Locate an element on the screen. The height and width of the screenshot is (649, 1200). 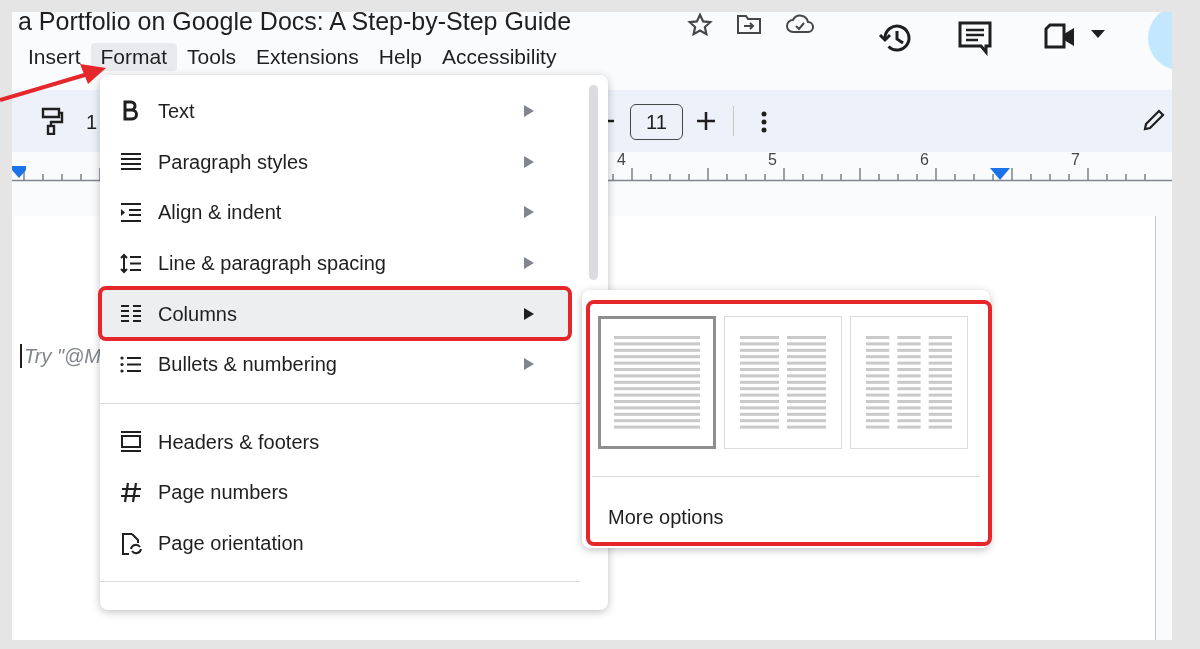
cloud-check-icon is located at coordinates (800, 24).